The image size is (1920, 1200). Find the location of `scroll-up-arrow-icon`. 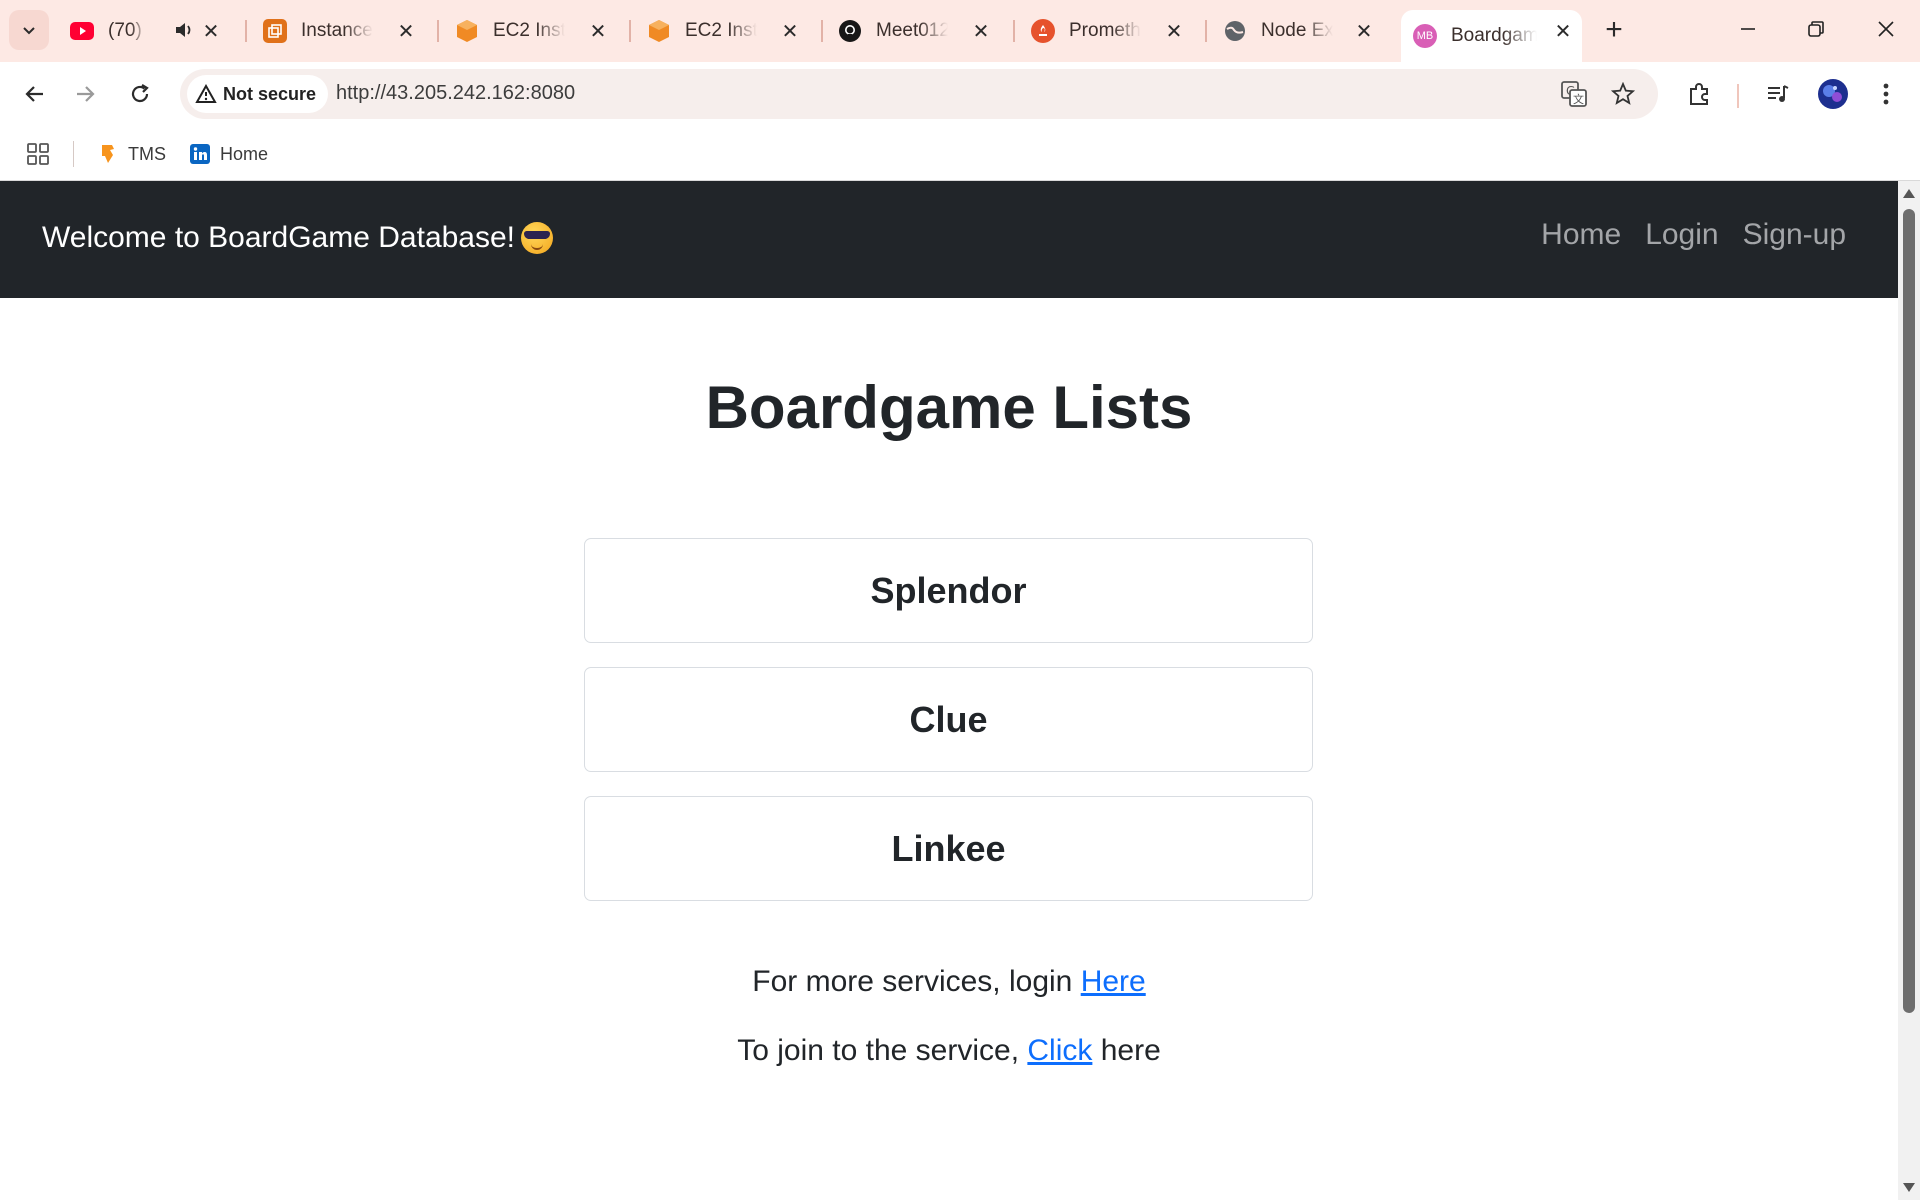

scroll-up-arrow-icon is located at coordinates (1909, 193).